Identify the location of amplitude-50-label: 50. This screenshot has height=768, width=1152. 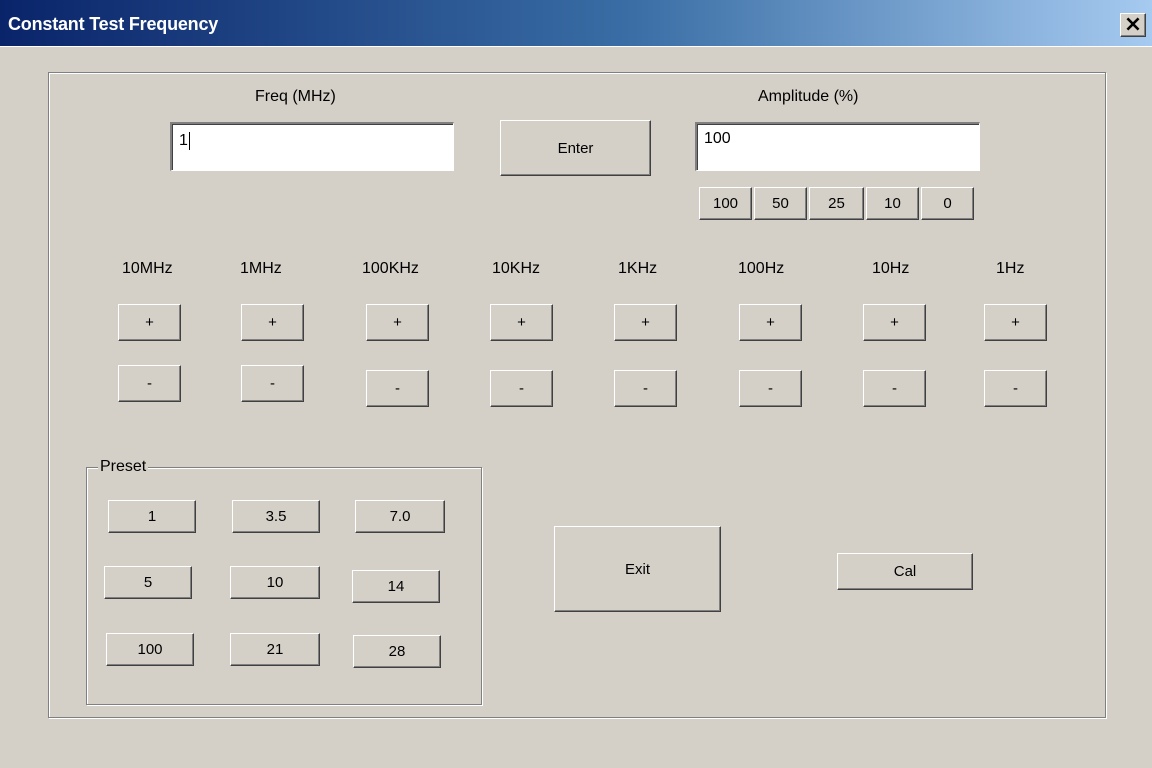
(780, 203).